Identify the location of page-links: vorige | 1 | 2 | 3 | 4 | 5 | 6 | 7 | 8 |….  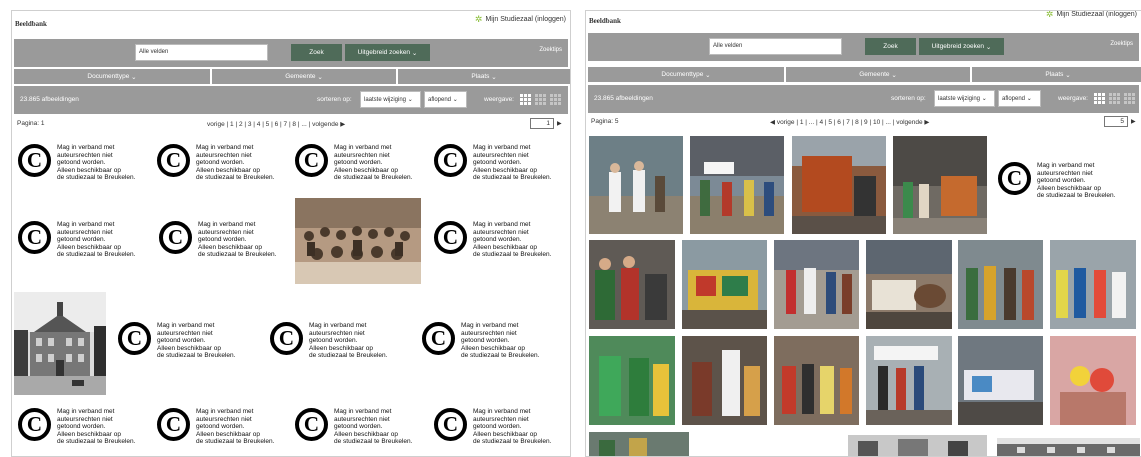
(276, 124).